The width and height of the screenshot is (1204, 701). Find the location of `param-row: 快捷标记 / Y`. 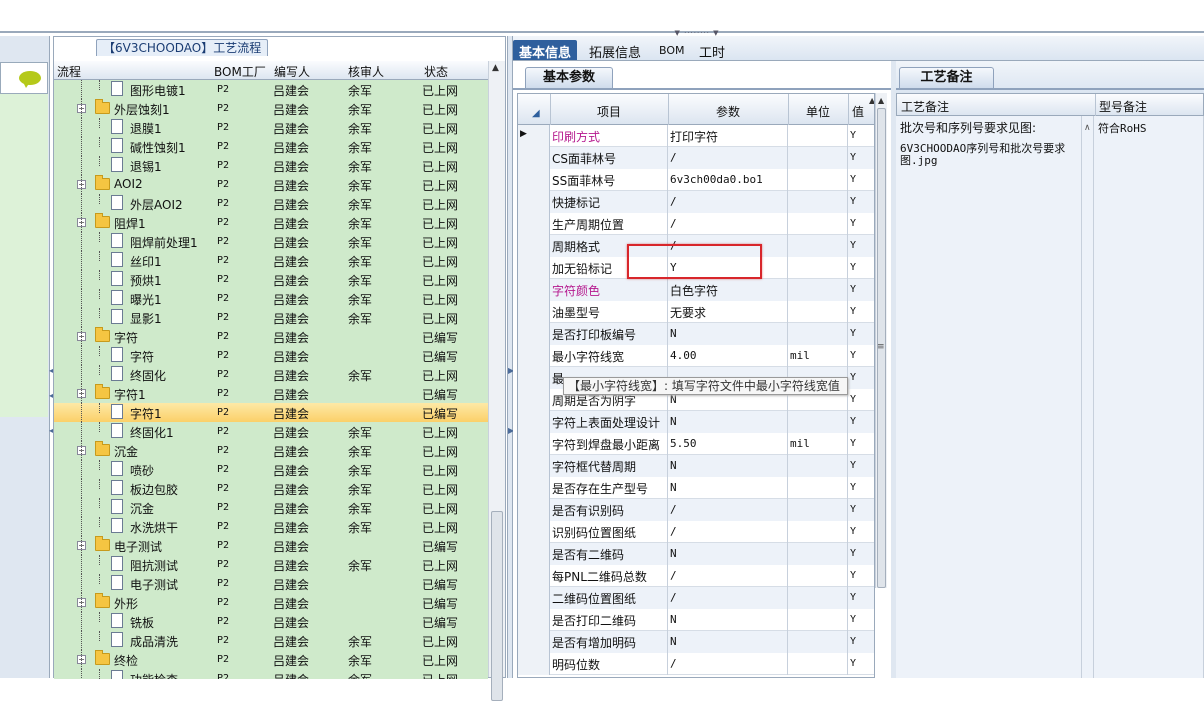

param-row: 快捷标记 / Y is located at coordinates (696, 202).